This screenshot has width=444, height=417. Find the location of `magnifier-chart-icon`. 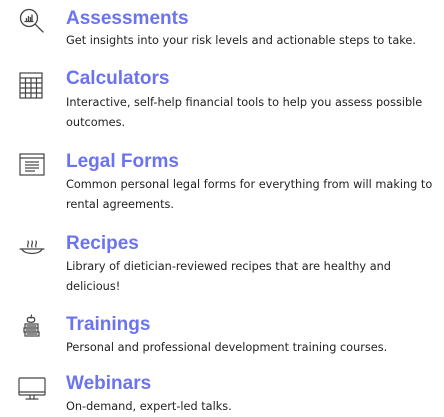

magnifier-chart-icon is located at coordinates (32, 22).